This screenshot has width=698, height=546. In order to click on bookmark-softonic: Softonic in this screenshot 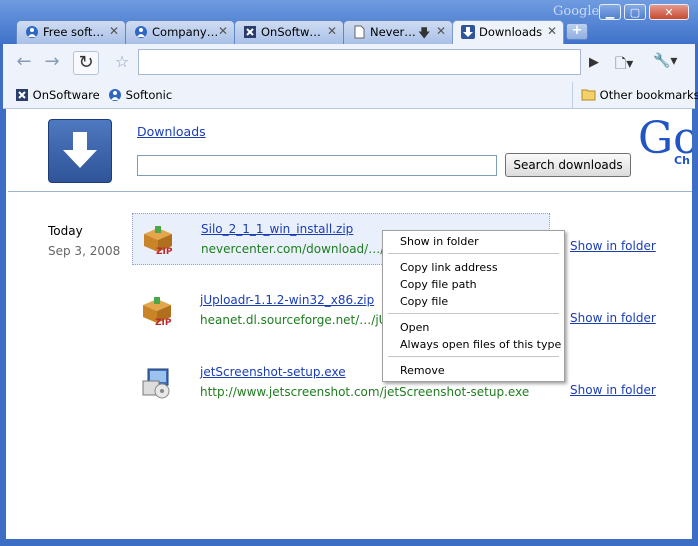, I will do `click(140, 95)`.